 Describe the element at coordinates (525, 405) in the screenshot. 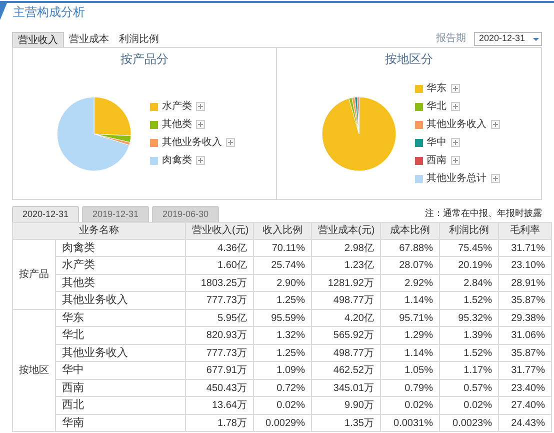

I see `table-cell: 27.40%` at that location.